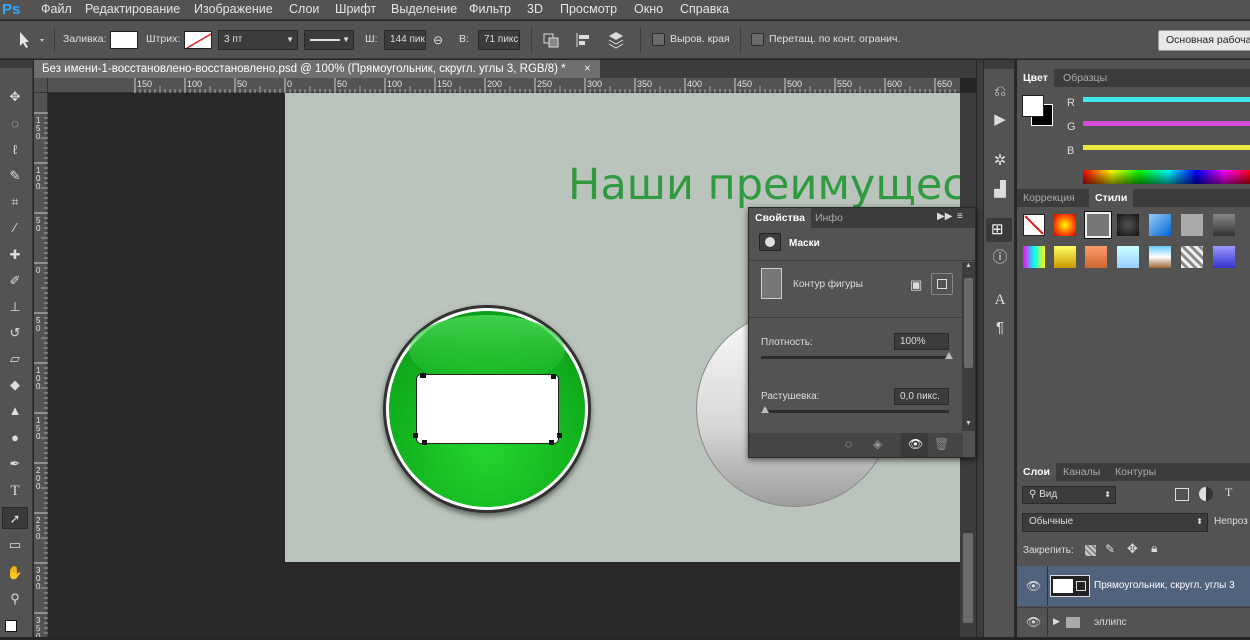  Describe the element at coordinates (968, 423) in the screenshot. I see `scroll-down-icon: ▼` at that location.